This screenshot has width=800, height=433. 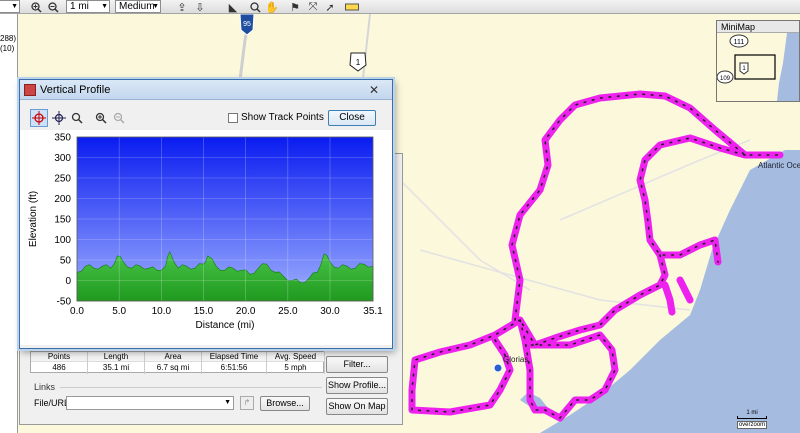 I want to click on map-tool-icon: ◣, so click(x=233, y=7).